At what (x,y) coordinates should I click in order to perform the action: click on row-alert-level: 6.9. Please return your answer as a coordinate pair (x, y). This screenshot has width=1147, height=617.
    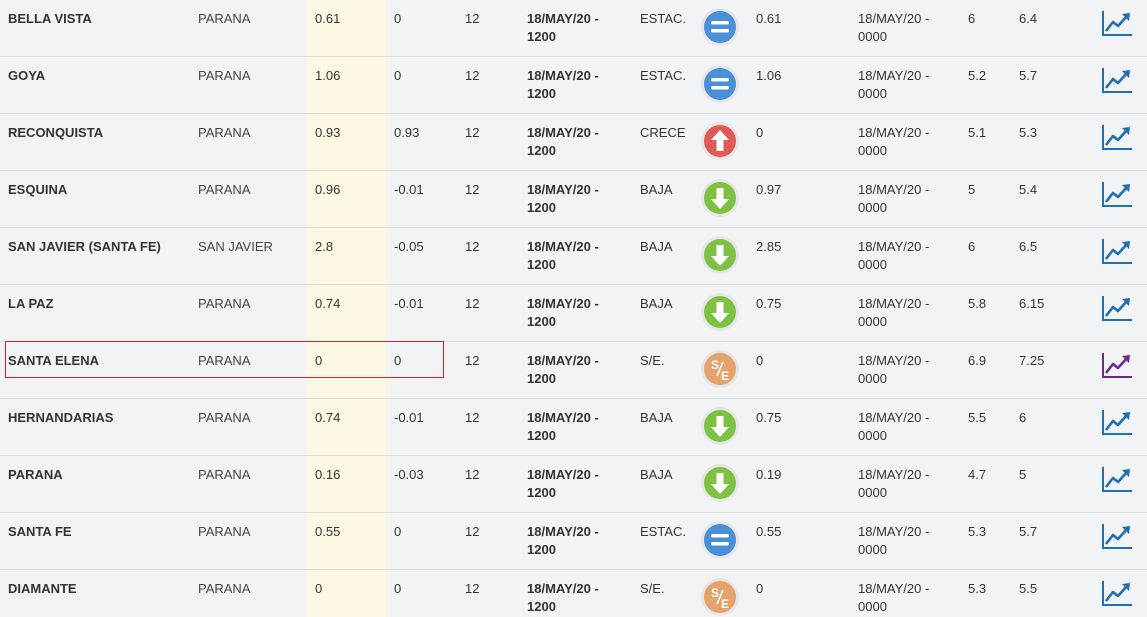
    Looking at the image, I should click on (977, 360).